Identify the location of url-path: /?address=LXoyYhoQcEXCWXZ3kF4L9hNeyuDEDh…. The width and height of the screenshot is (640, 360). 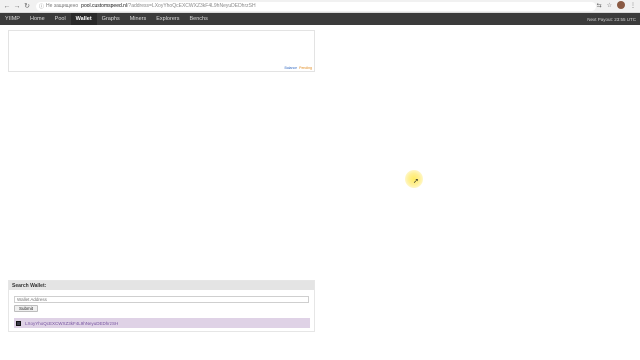
(191, 6).